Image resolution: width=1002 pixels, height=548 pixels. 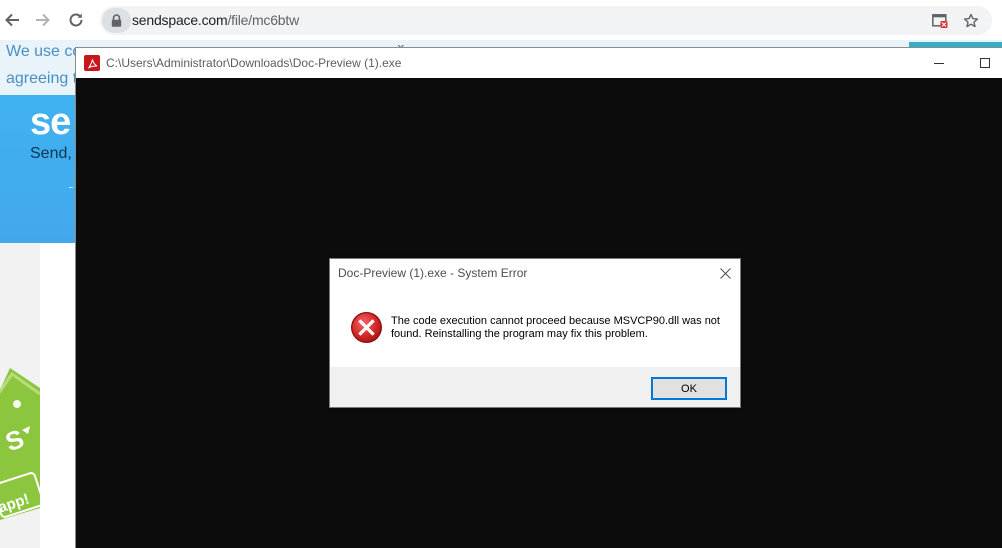 I want to click on cookie-text-line1: We use co, so click(x=44, y=51).